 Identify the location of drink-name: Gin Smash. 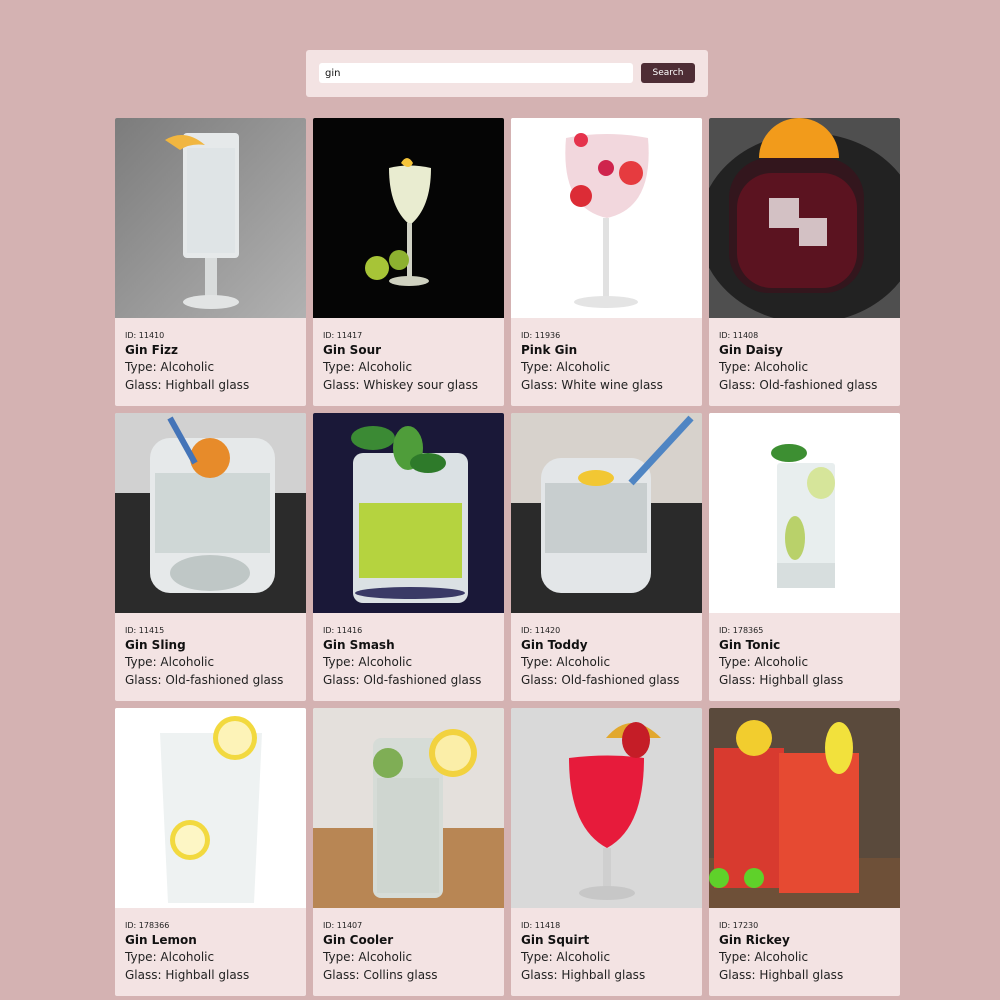
(359, 645).